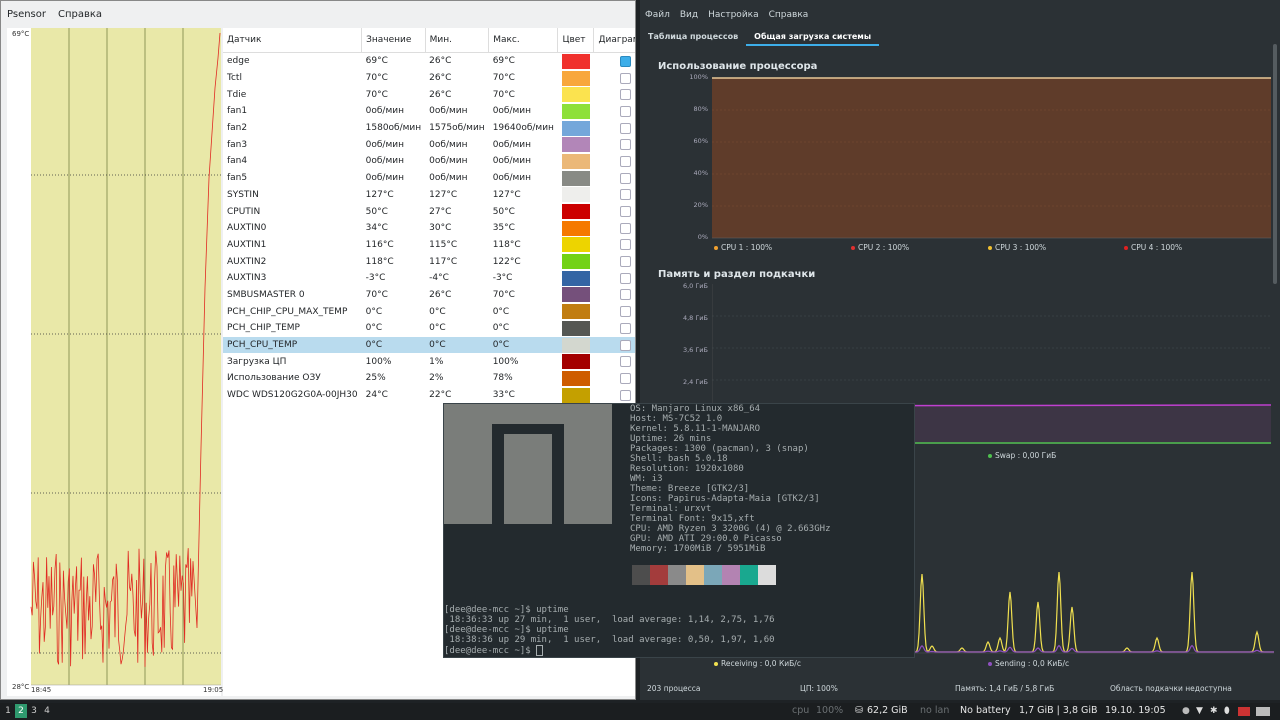 This screenshot has width=1280, height=720. I want to click on workspace-2: 2, so click(21, 711).